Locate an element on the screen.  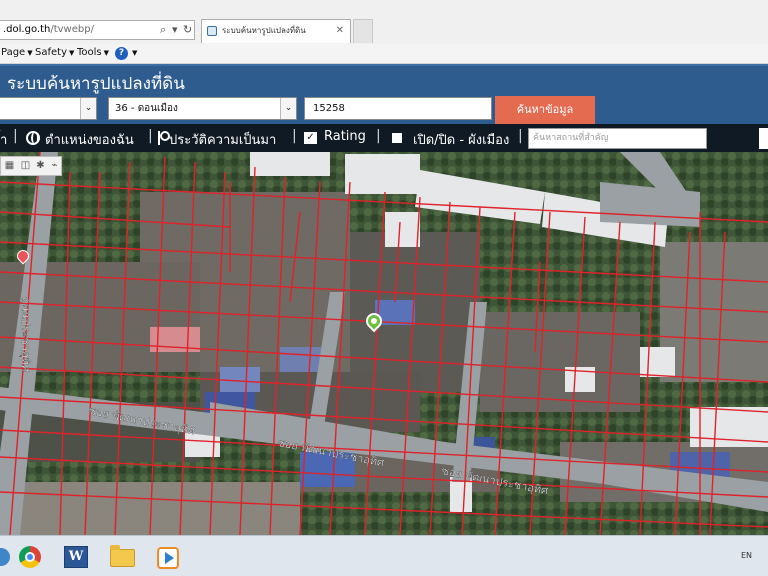
search-button: ค้นหาข้อมูล is located at coordinates (545, 110).